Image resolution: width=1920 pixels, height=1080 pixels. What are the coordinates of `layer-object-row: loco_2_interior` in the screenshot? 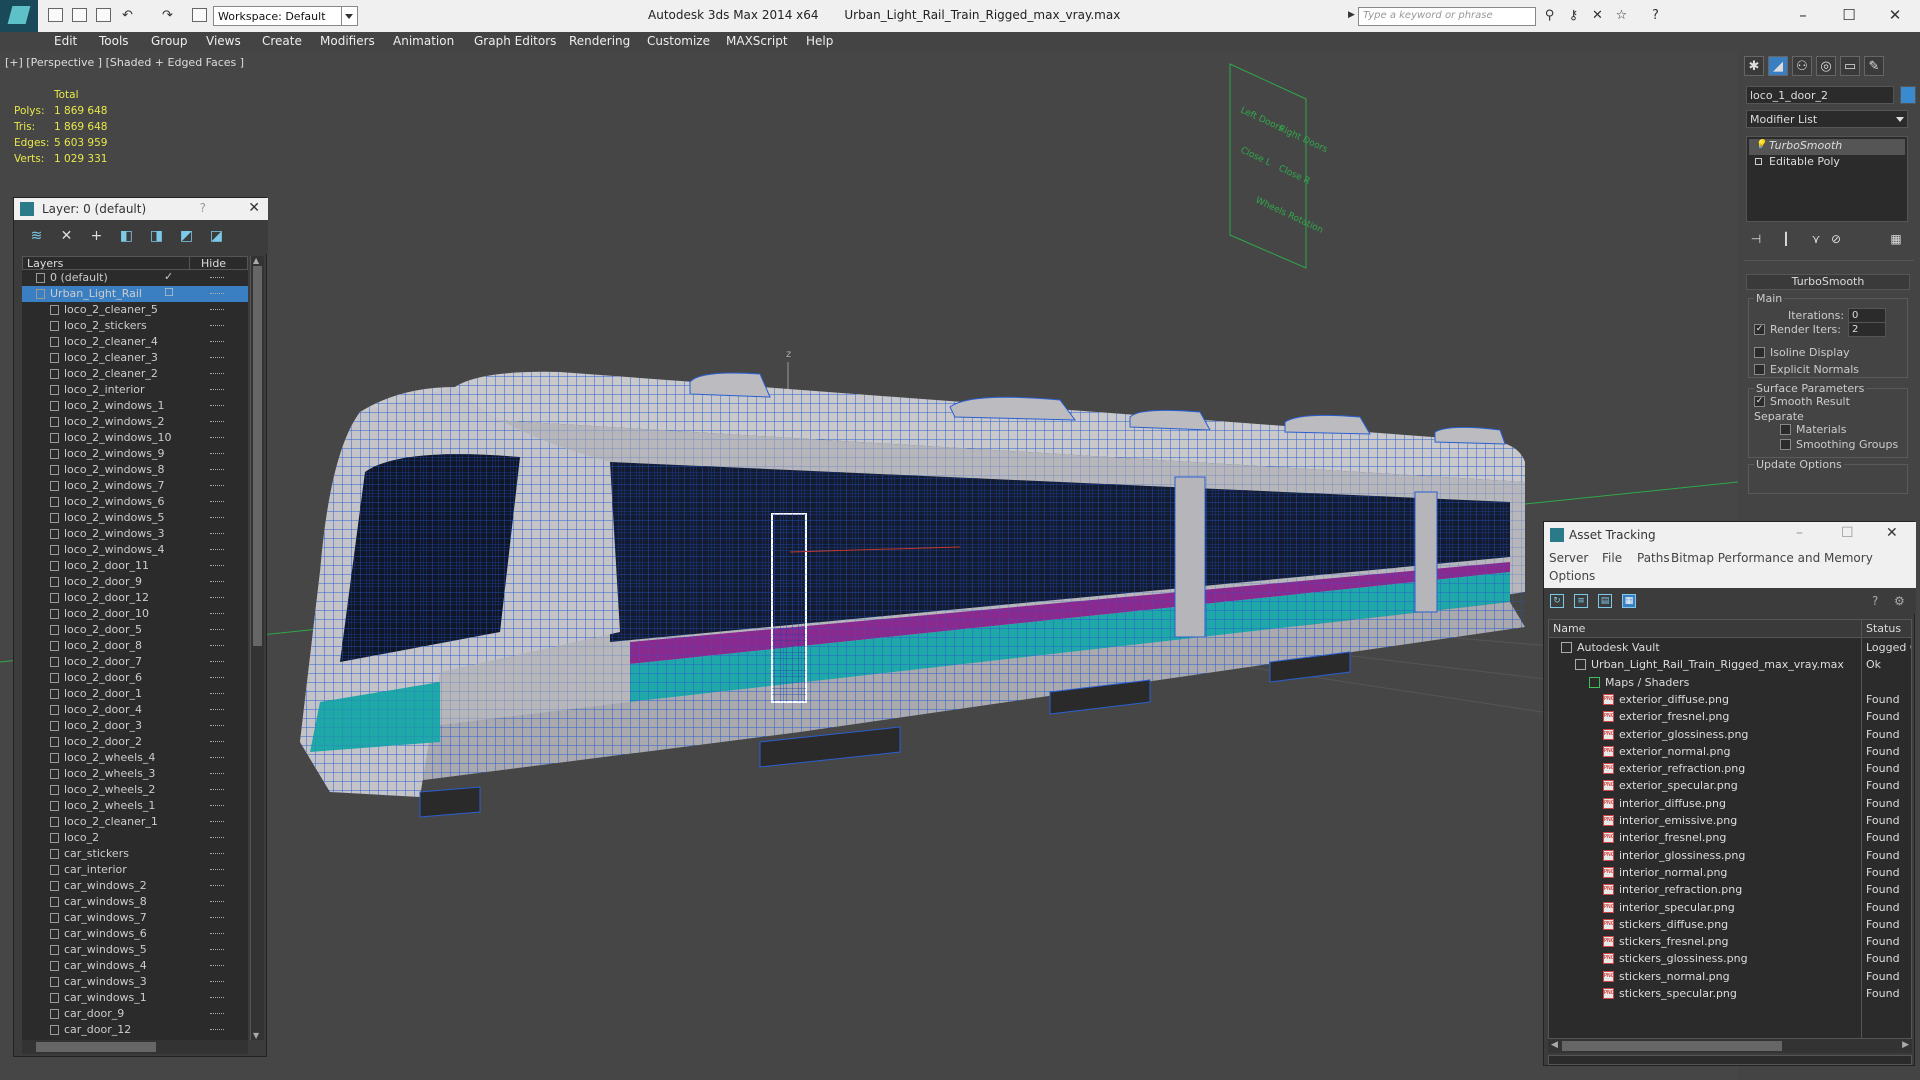 It's located at (135, 390).